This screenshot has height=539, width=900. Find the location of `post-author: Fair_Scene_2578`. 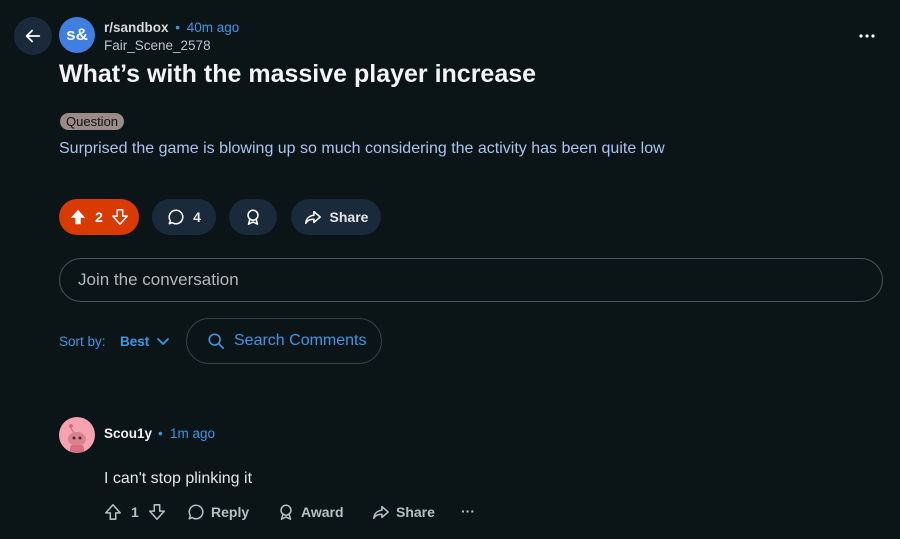

post-author: Fair_Scene_2578 is located at coordinates (157, 45).